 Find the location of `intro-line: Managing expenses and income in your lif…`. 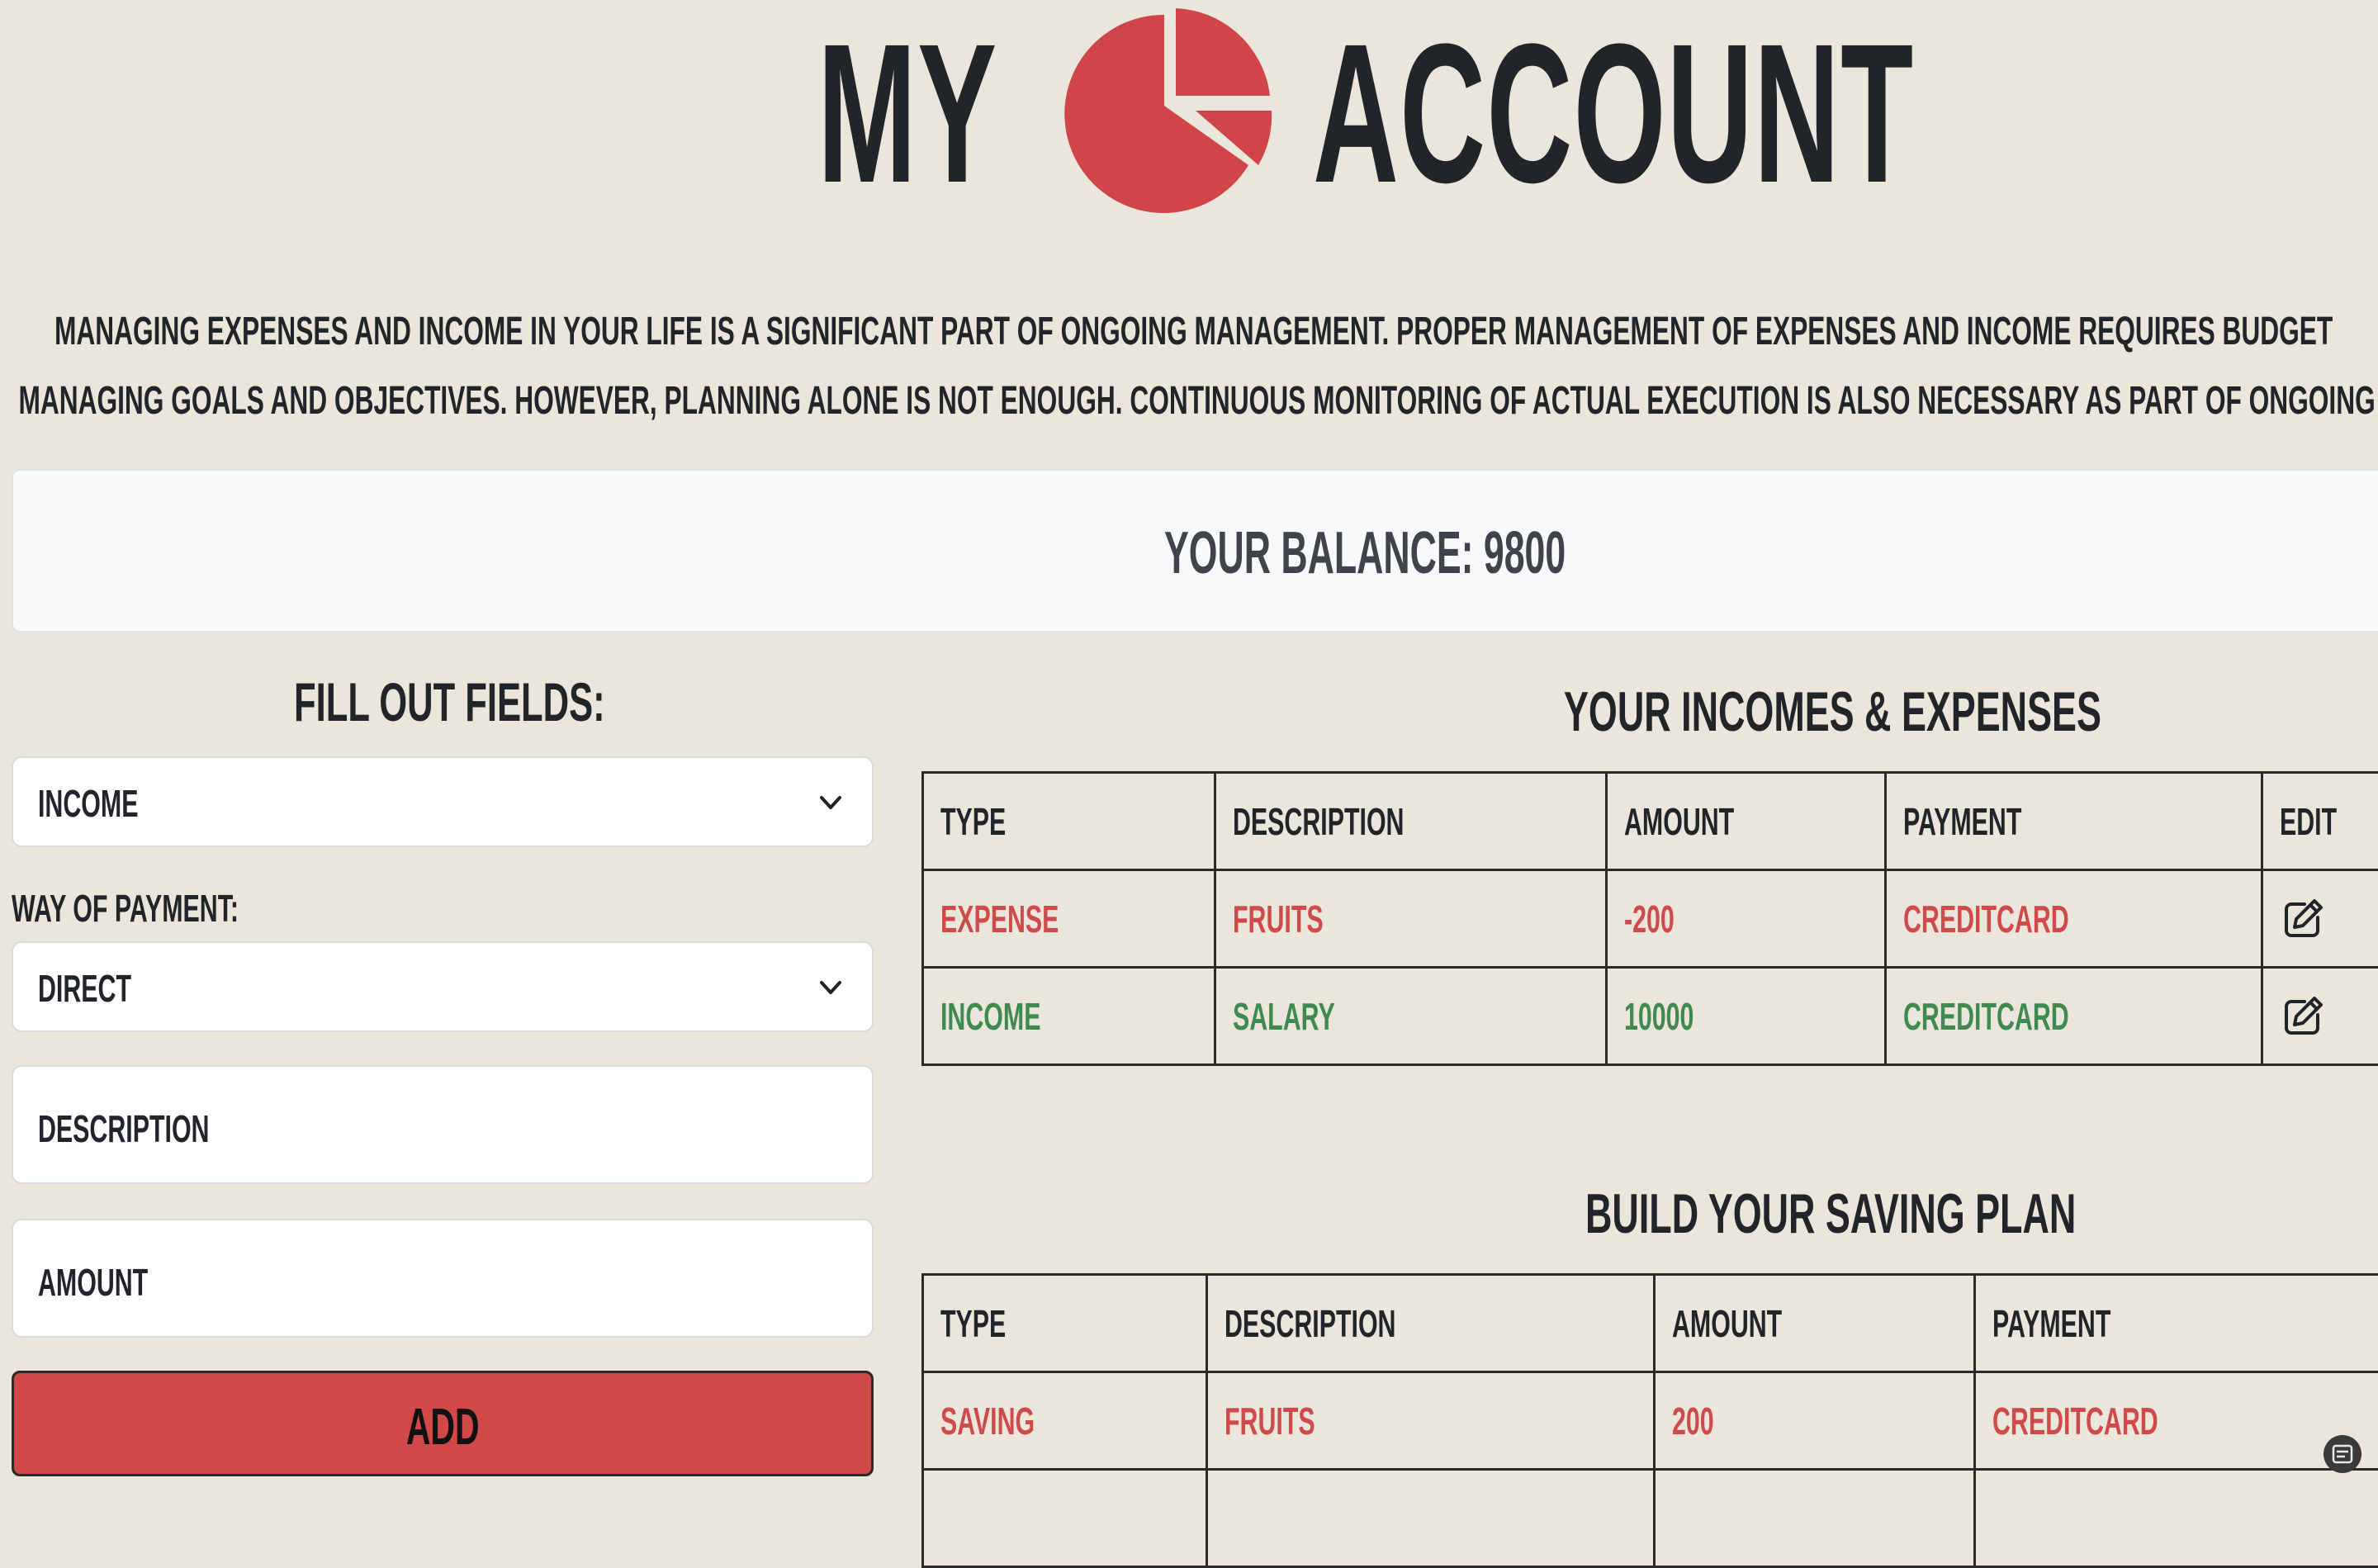

intro-line: Managing expenses and income in your lif… is located at coordinates (785, 332).